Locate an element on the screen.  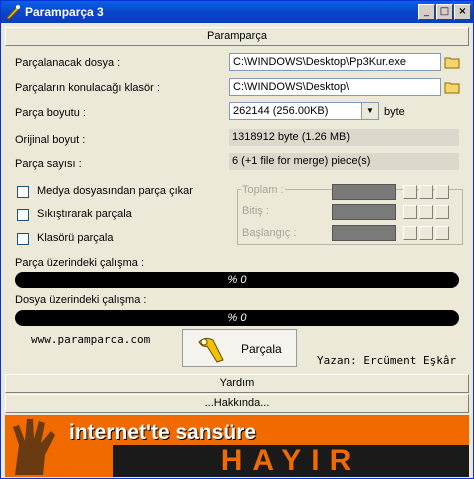
size-select-value: 262144 (256.00KB) is located at coordinates (281, 111).